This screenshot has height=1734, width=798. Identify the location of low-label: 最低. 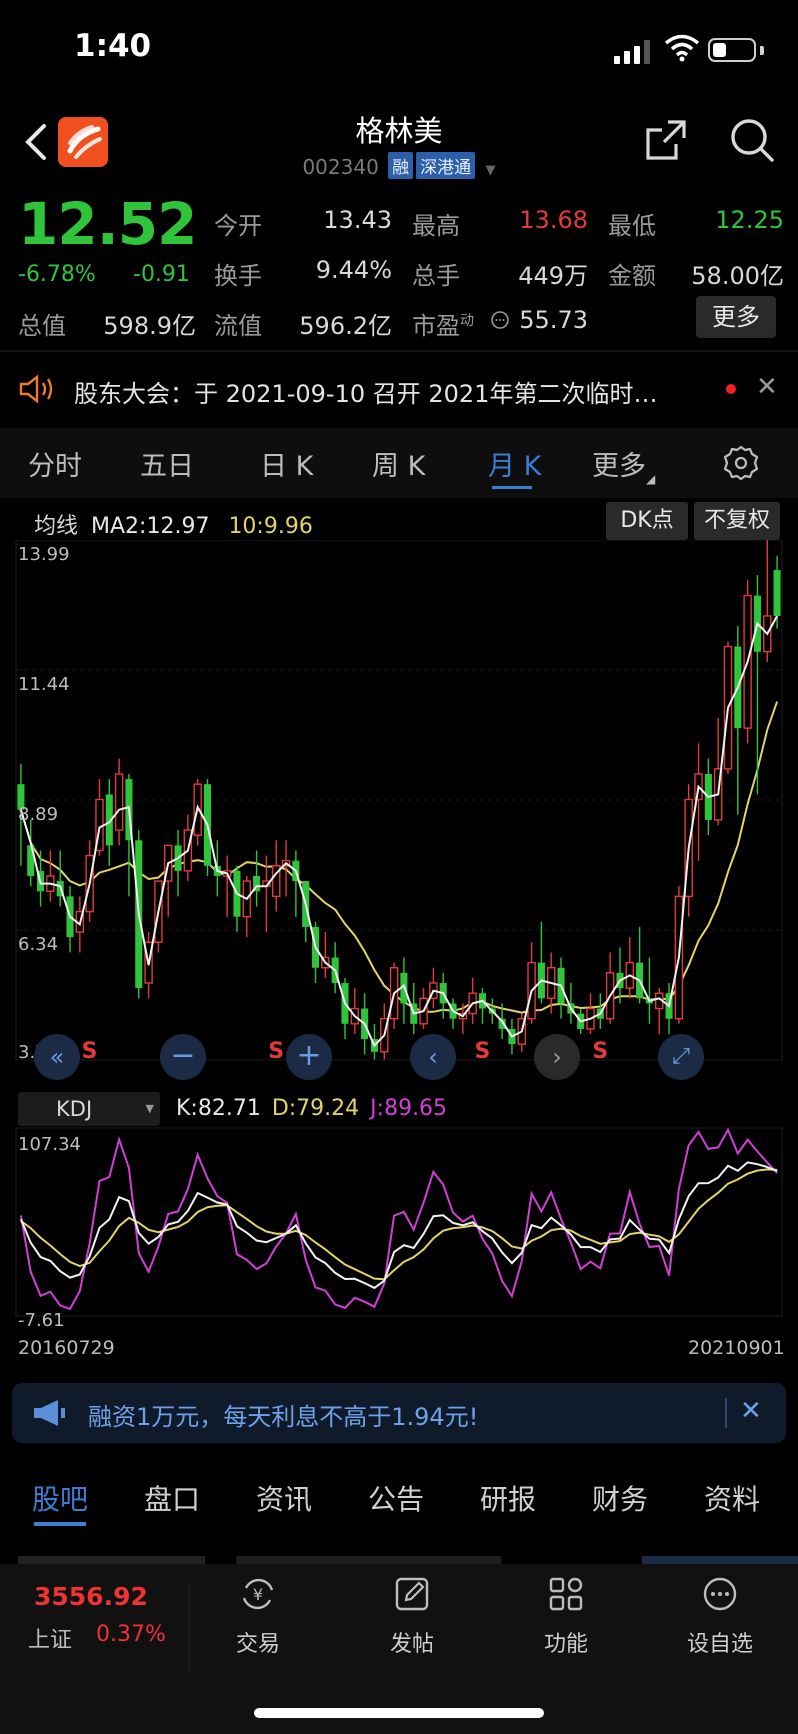
(632, 226).